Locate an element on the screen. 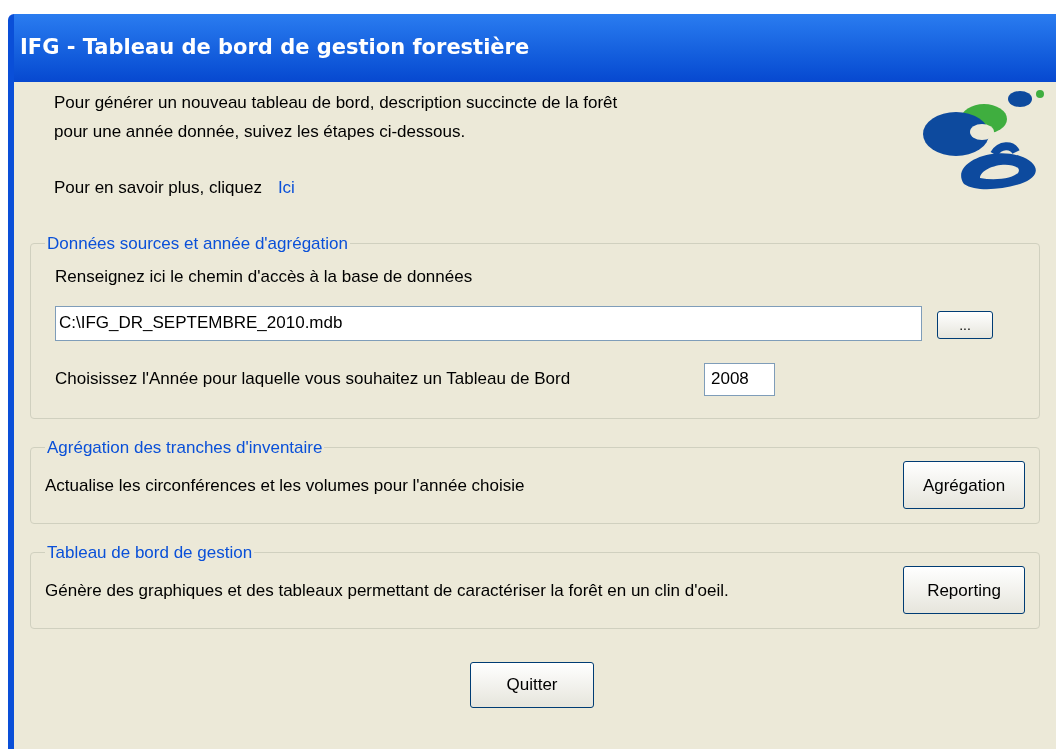 Image resolution: width=1056 pixels, height=749 pixels. info-text: Pour en savoir plus, cliquez is located at coordinates (158, 188).